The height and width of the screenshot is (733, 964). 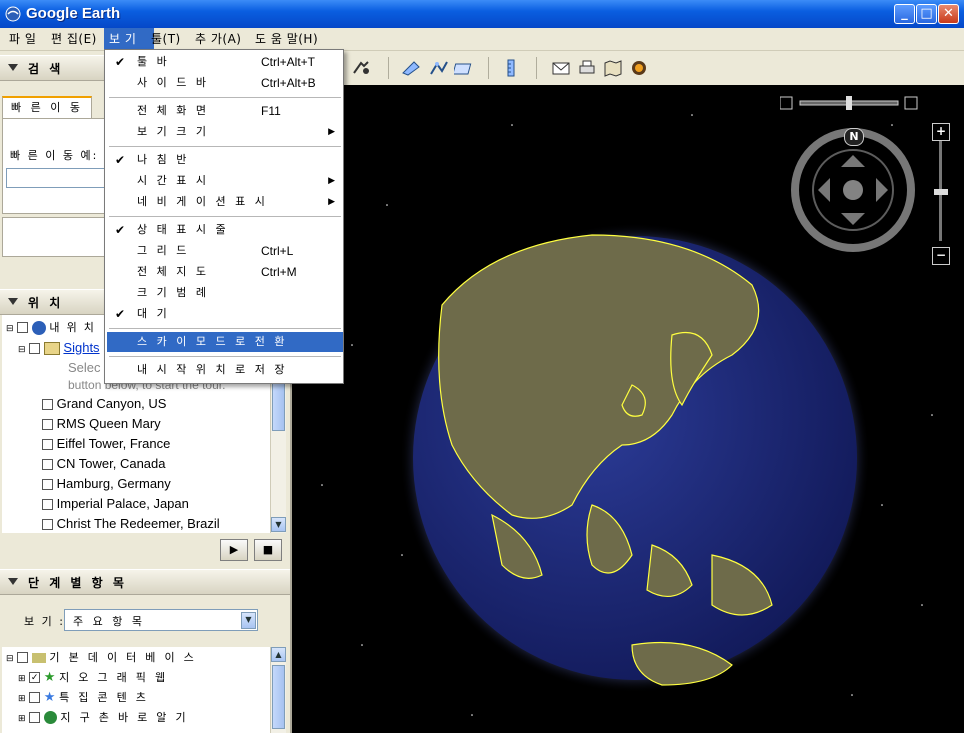 I want to click on path-icon, so click(x=439, y=68).